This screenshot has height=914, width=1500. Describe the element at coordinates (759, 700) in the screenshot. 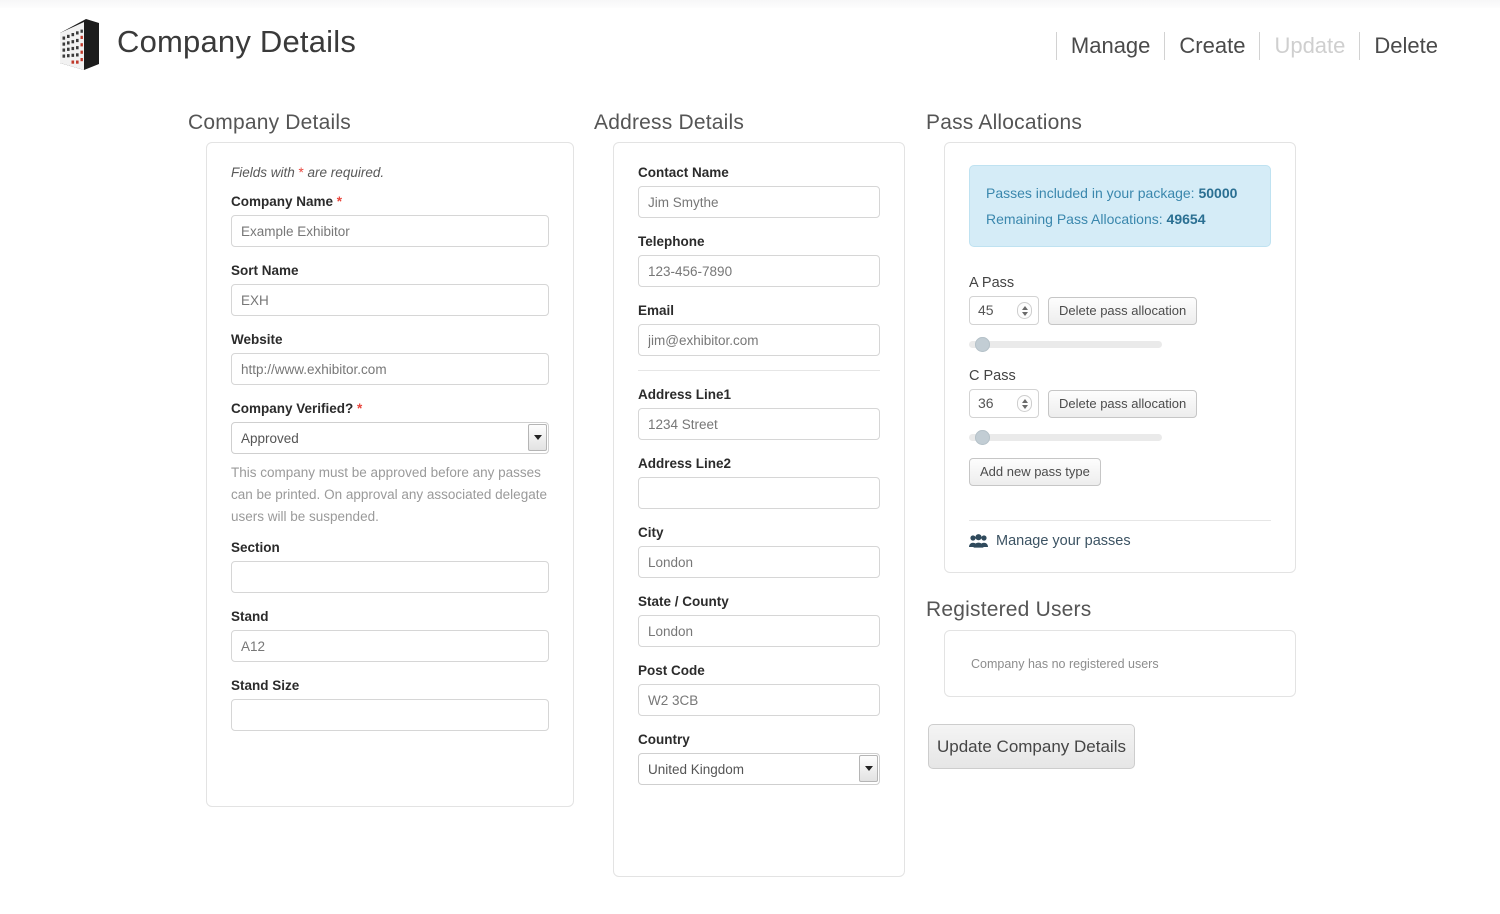

I see `post-code-input` at that location.